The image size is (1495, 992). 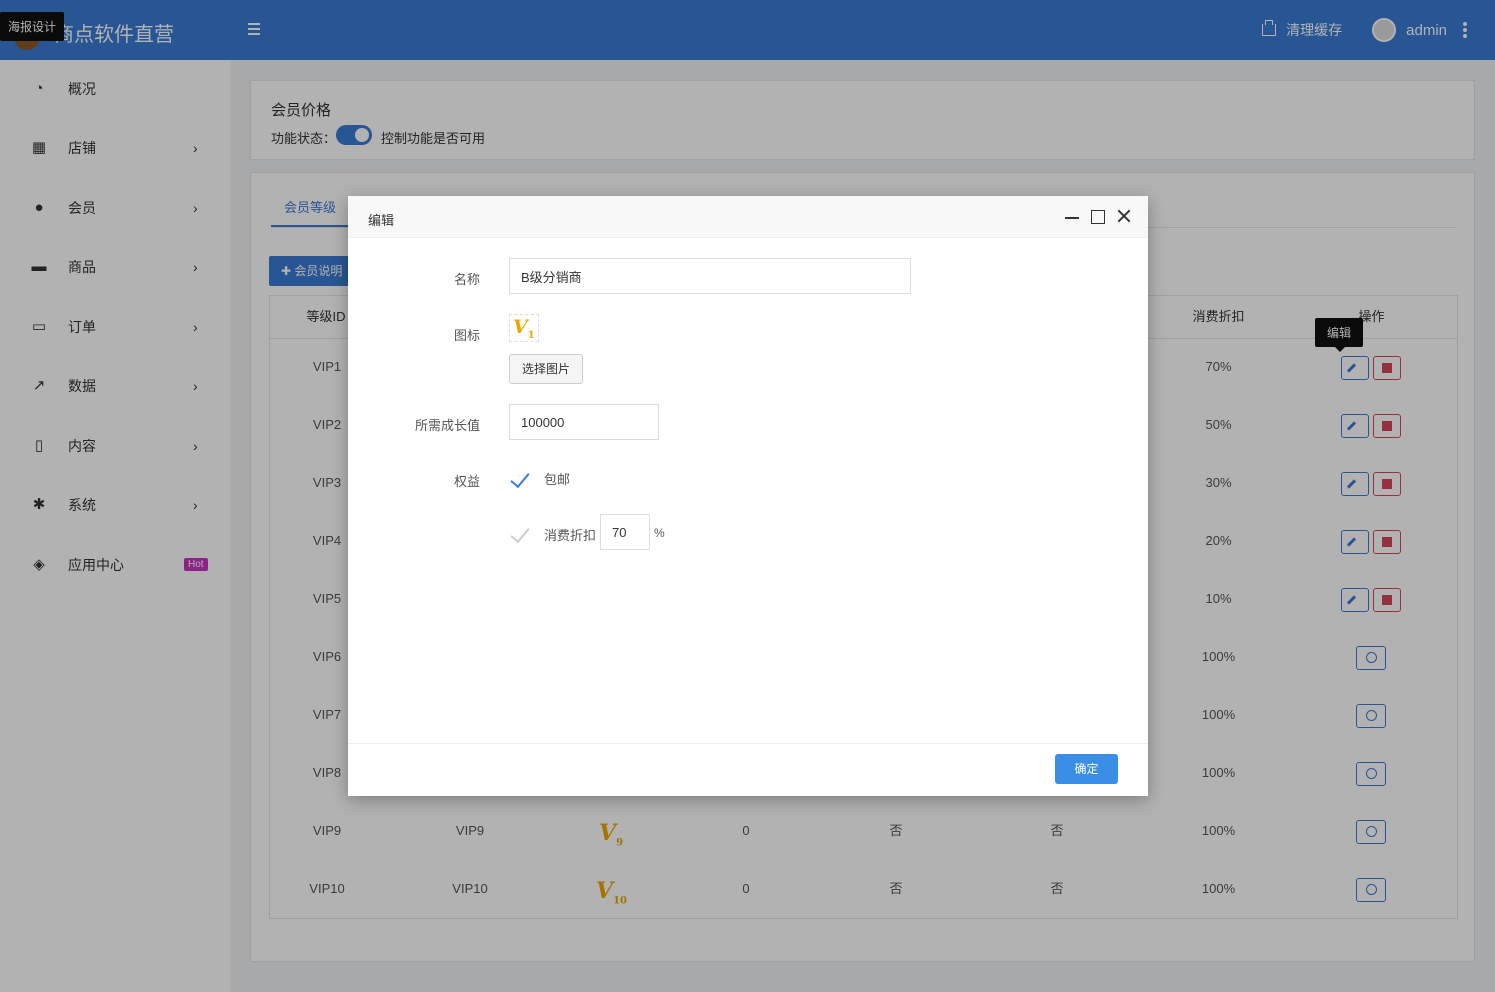 What do you see at coordinates (659, 533) in the screenshot?
I see `percent-sign: %` at bounding box center [659, 533].